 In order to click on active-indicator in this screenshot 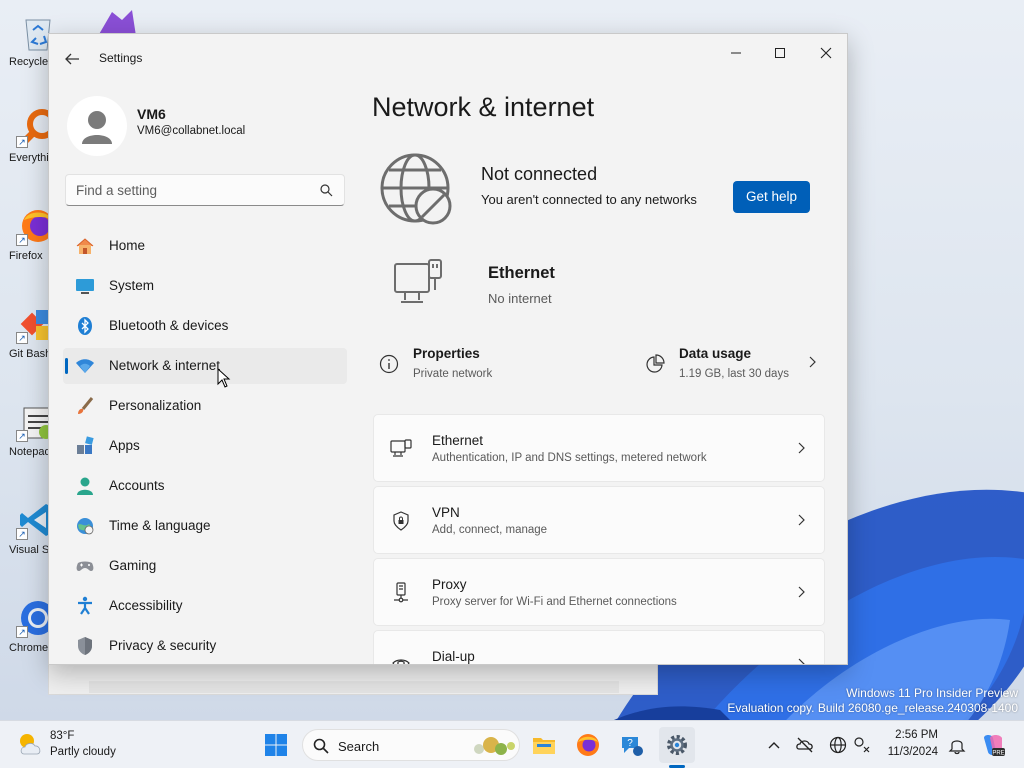, I will do `click(66, 366)`.